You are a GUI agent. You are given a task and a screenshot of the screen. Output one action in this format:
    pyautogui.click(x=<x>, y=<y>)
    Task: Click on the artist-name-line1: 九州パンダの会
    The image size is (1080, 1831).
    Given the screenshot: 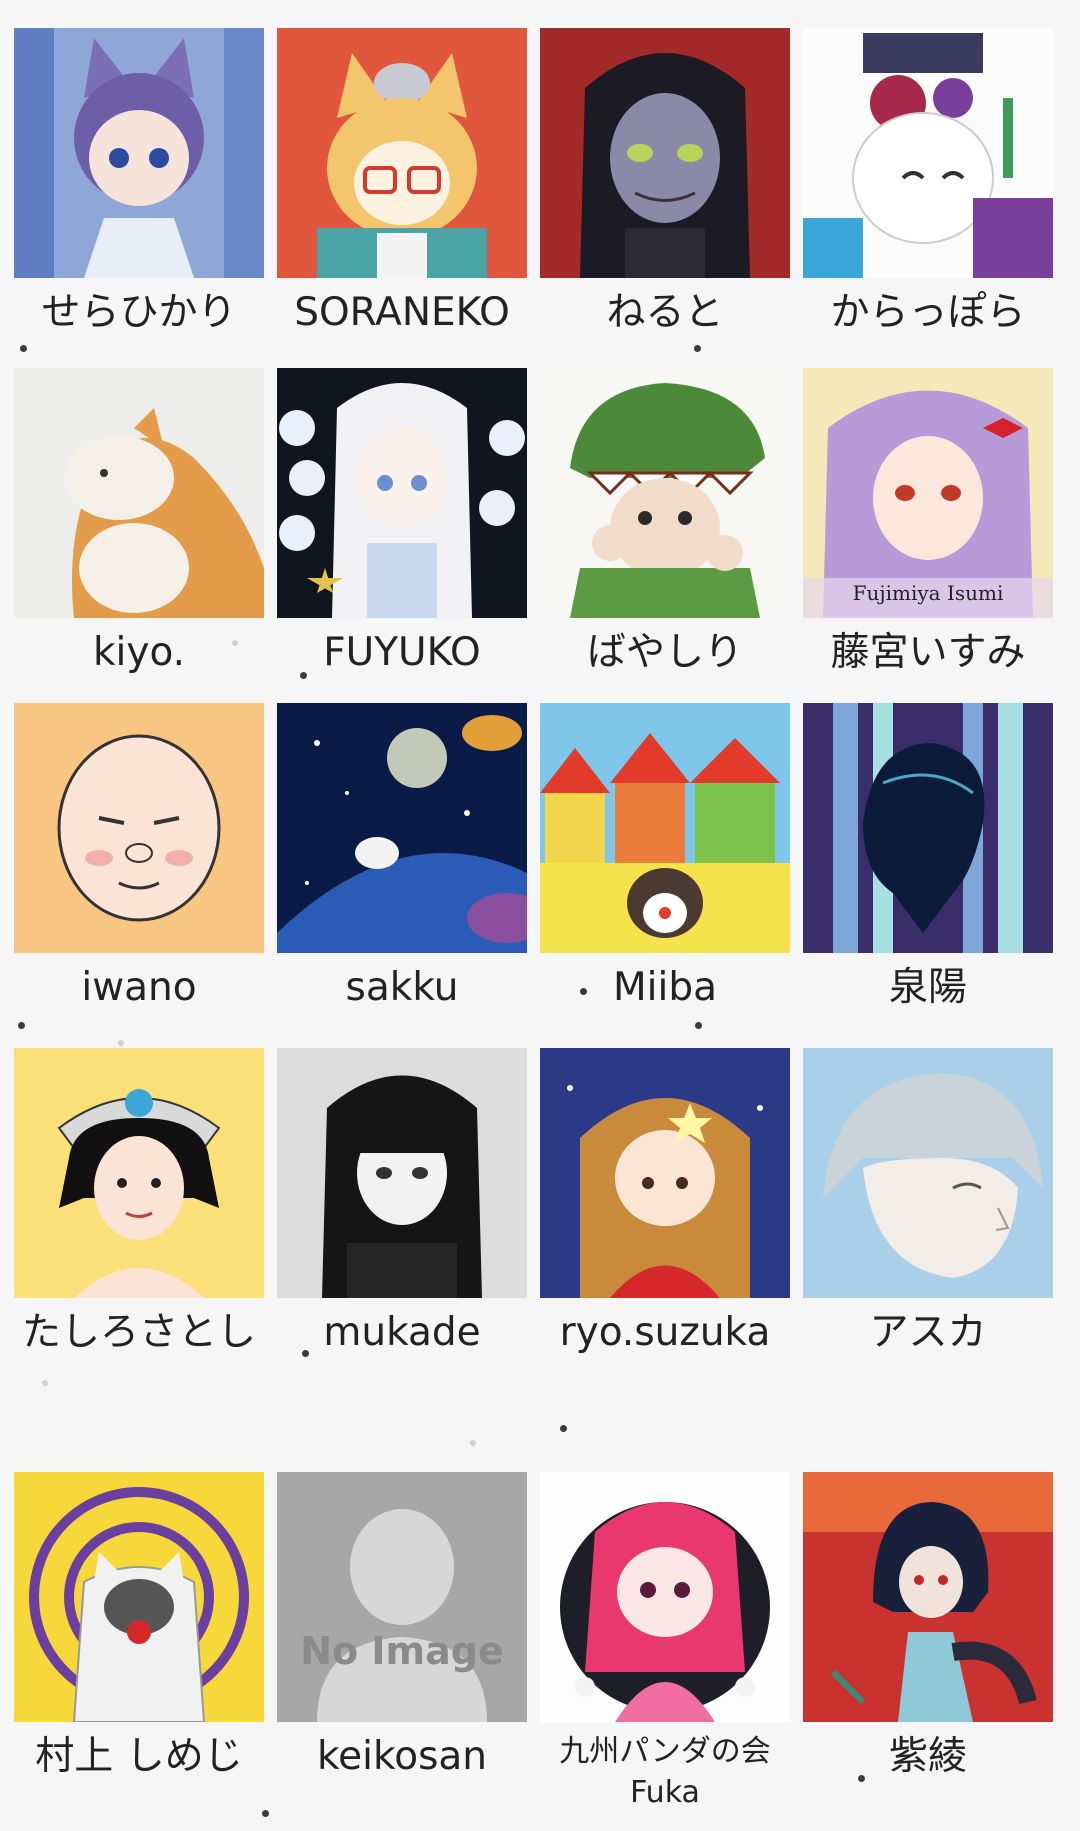 What is the action you would take?
    pyautogui.click(x=665, y=1751)
    